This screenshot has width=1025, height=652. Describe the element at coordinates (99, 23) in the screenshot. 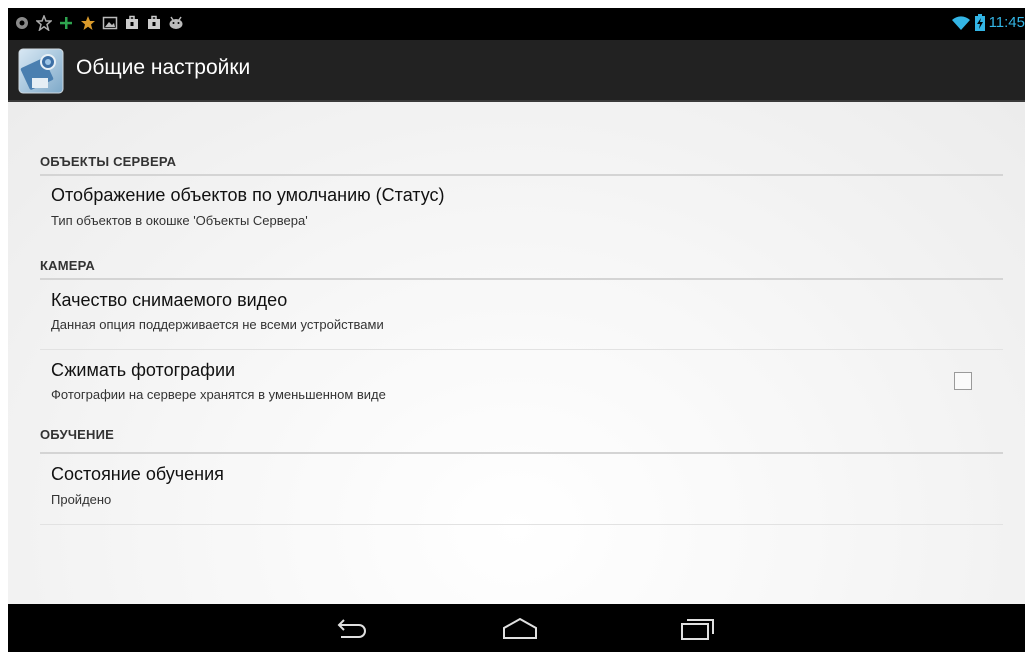

I see `notification-icons` at that location.